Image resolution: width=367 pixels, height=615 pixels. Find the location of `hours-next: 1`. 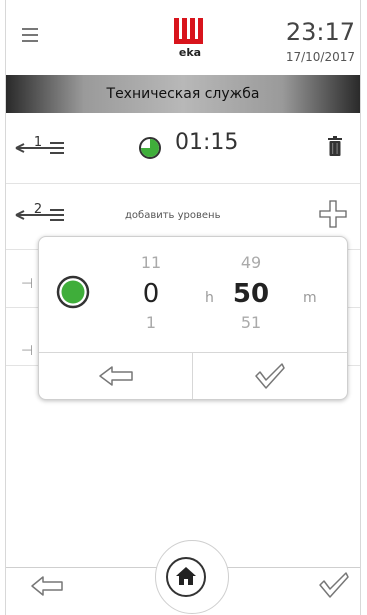

hours-next: 1 is located at coordinates (151, 322).